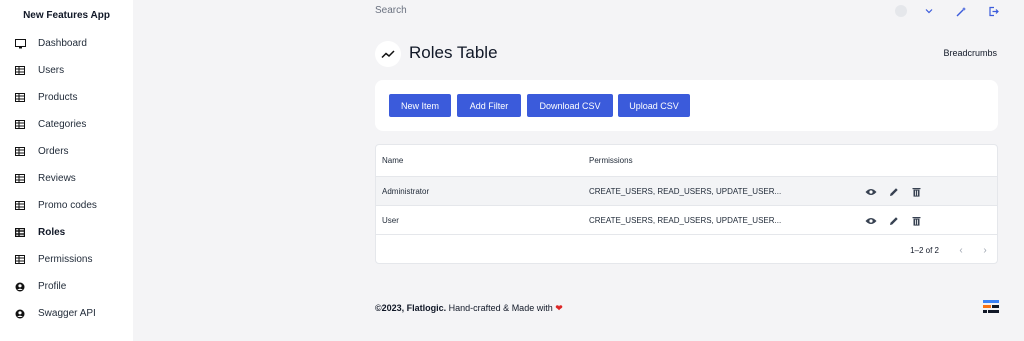 This screenshot has width=1024, height=341. I want to click on pagination-info: 1–2 of 2, so click(924, 250).